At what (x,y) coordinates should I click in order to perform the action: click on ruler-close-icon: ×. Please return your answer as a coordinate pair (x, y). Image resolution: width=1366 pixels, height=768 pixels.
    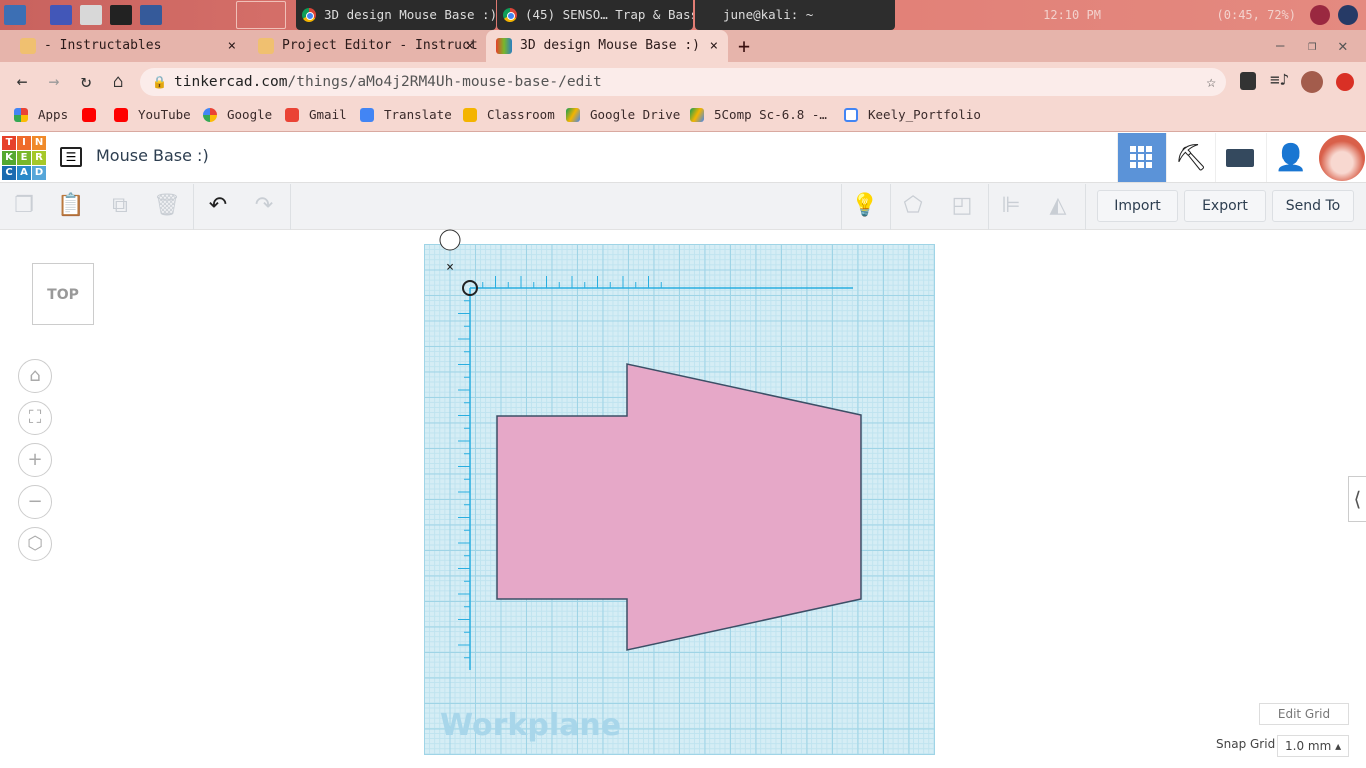
    Looking at the image, I should click on (450, 267).